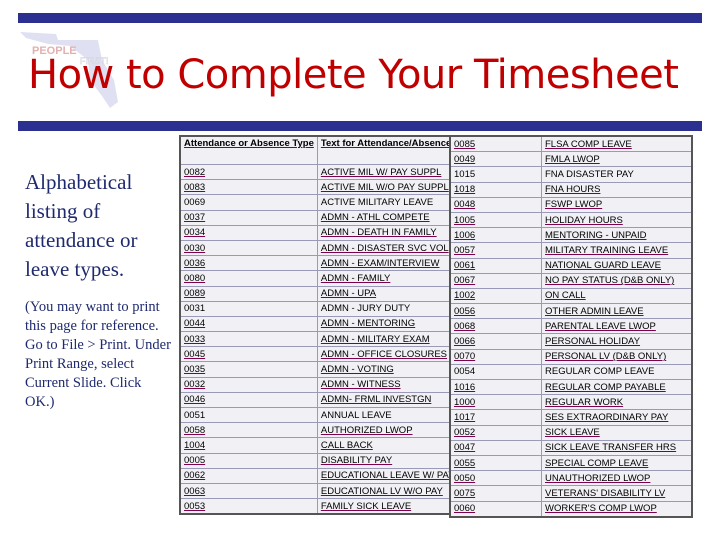 Image resolution: width=720 pixels, height=540 pixels. What do you see at coordinates (248, 400) in the screenshot?
I see `type-code: 0046` at bounding box center [248, 400].